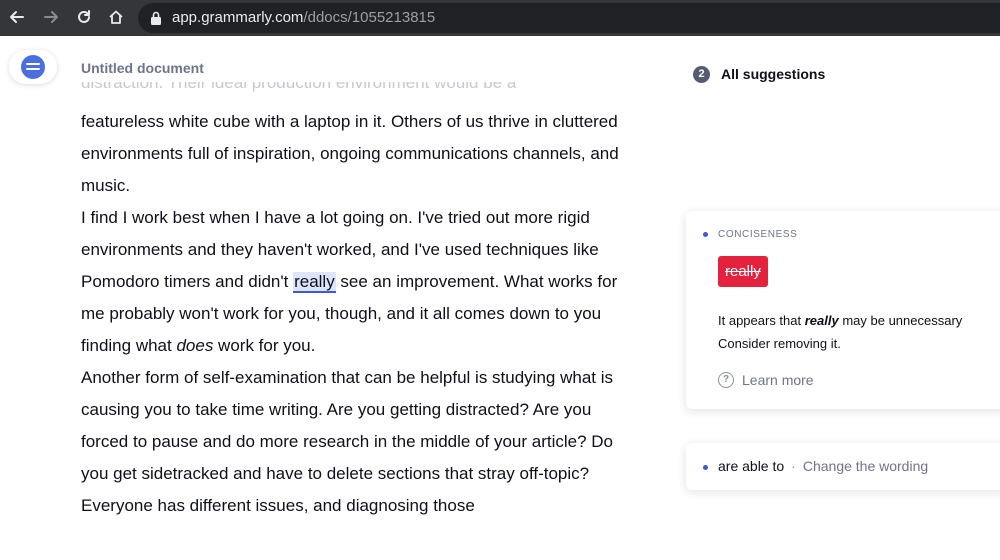 This screenshot has width=1000, height=560. I want to click on suggestion-category: CONCISENESS, so click(758, 234).